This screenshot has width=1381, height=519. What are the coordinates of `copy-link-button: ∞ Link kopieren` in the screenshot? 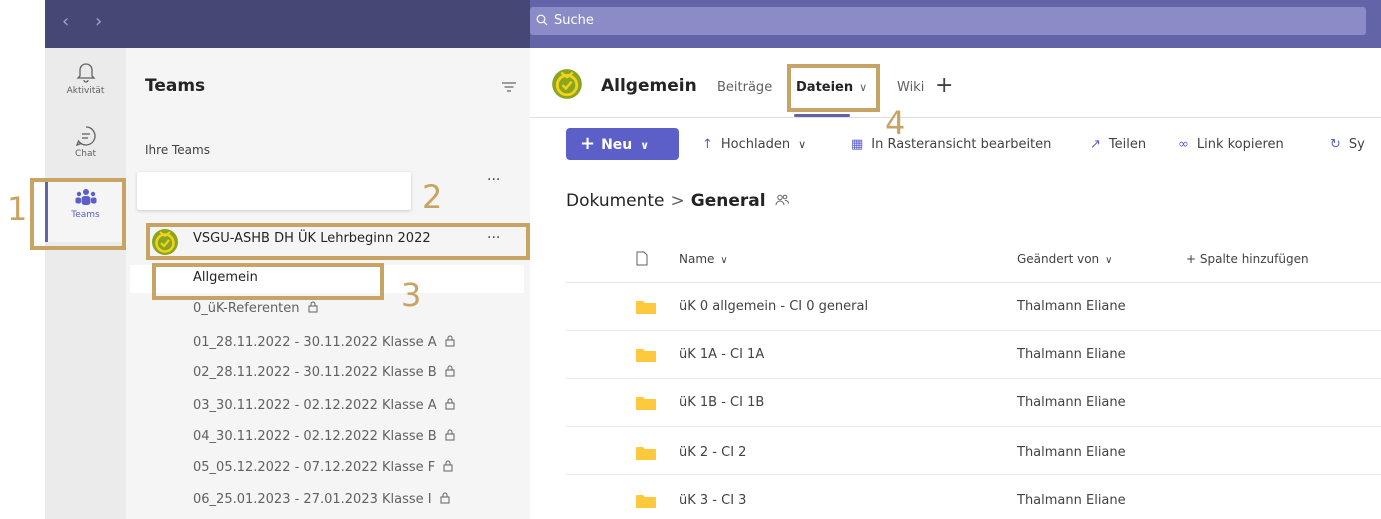 It's located at (1231, 144).